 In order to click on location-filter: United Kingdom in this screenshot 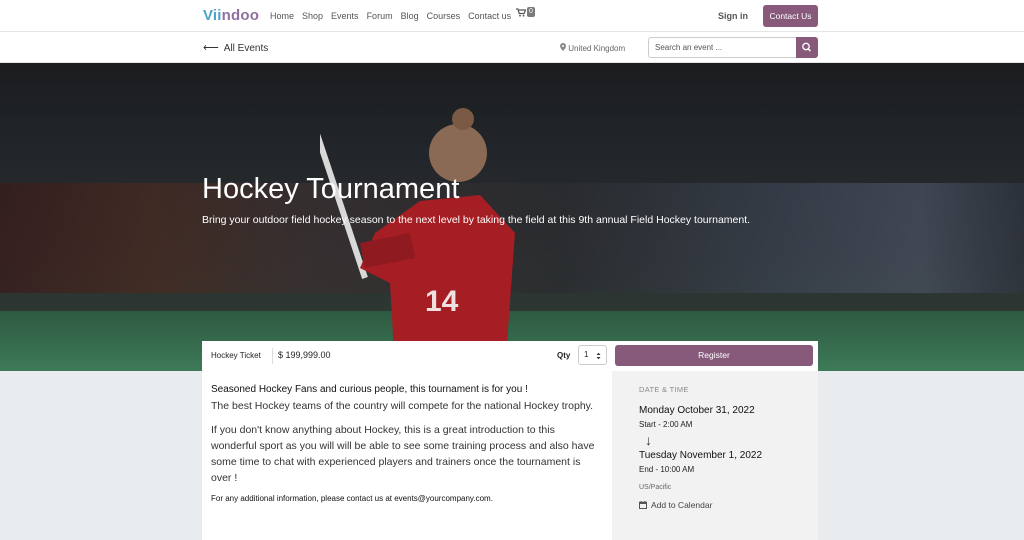, I will do `click(592, 48)`.